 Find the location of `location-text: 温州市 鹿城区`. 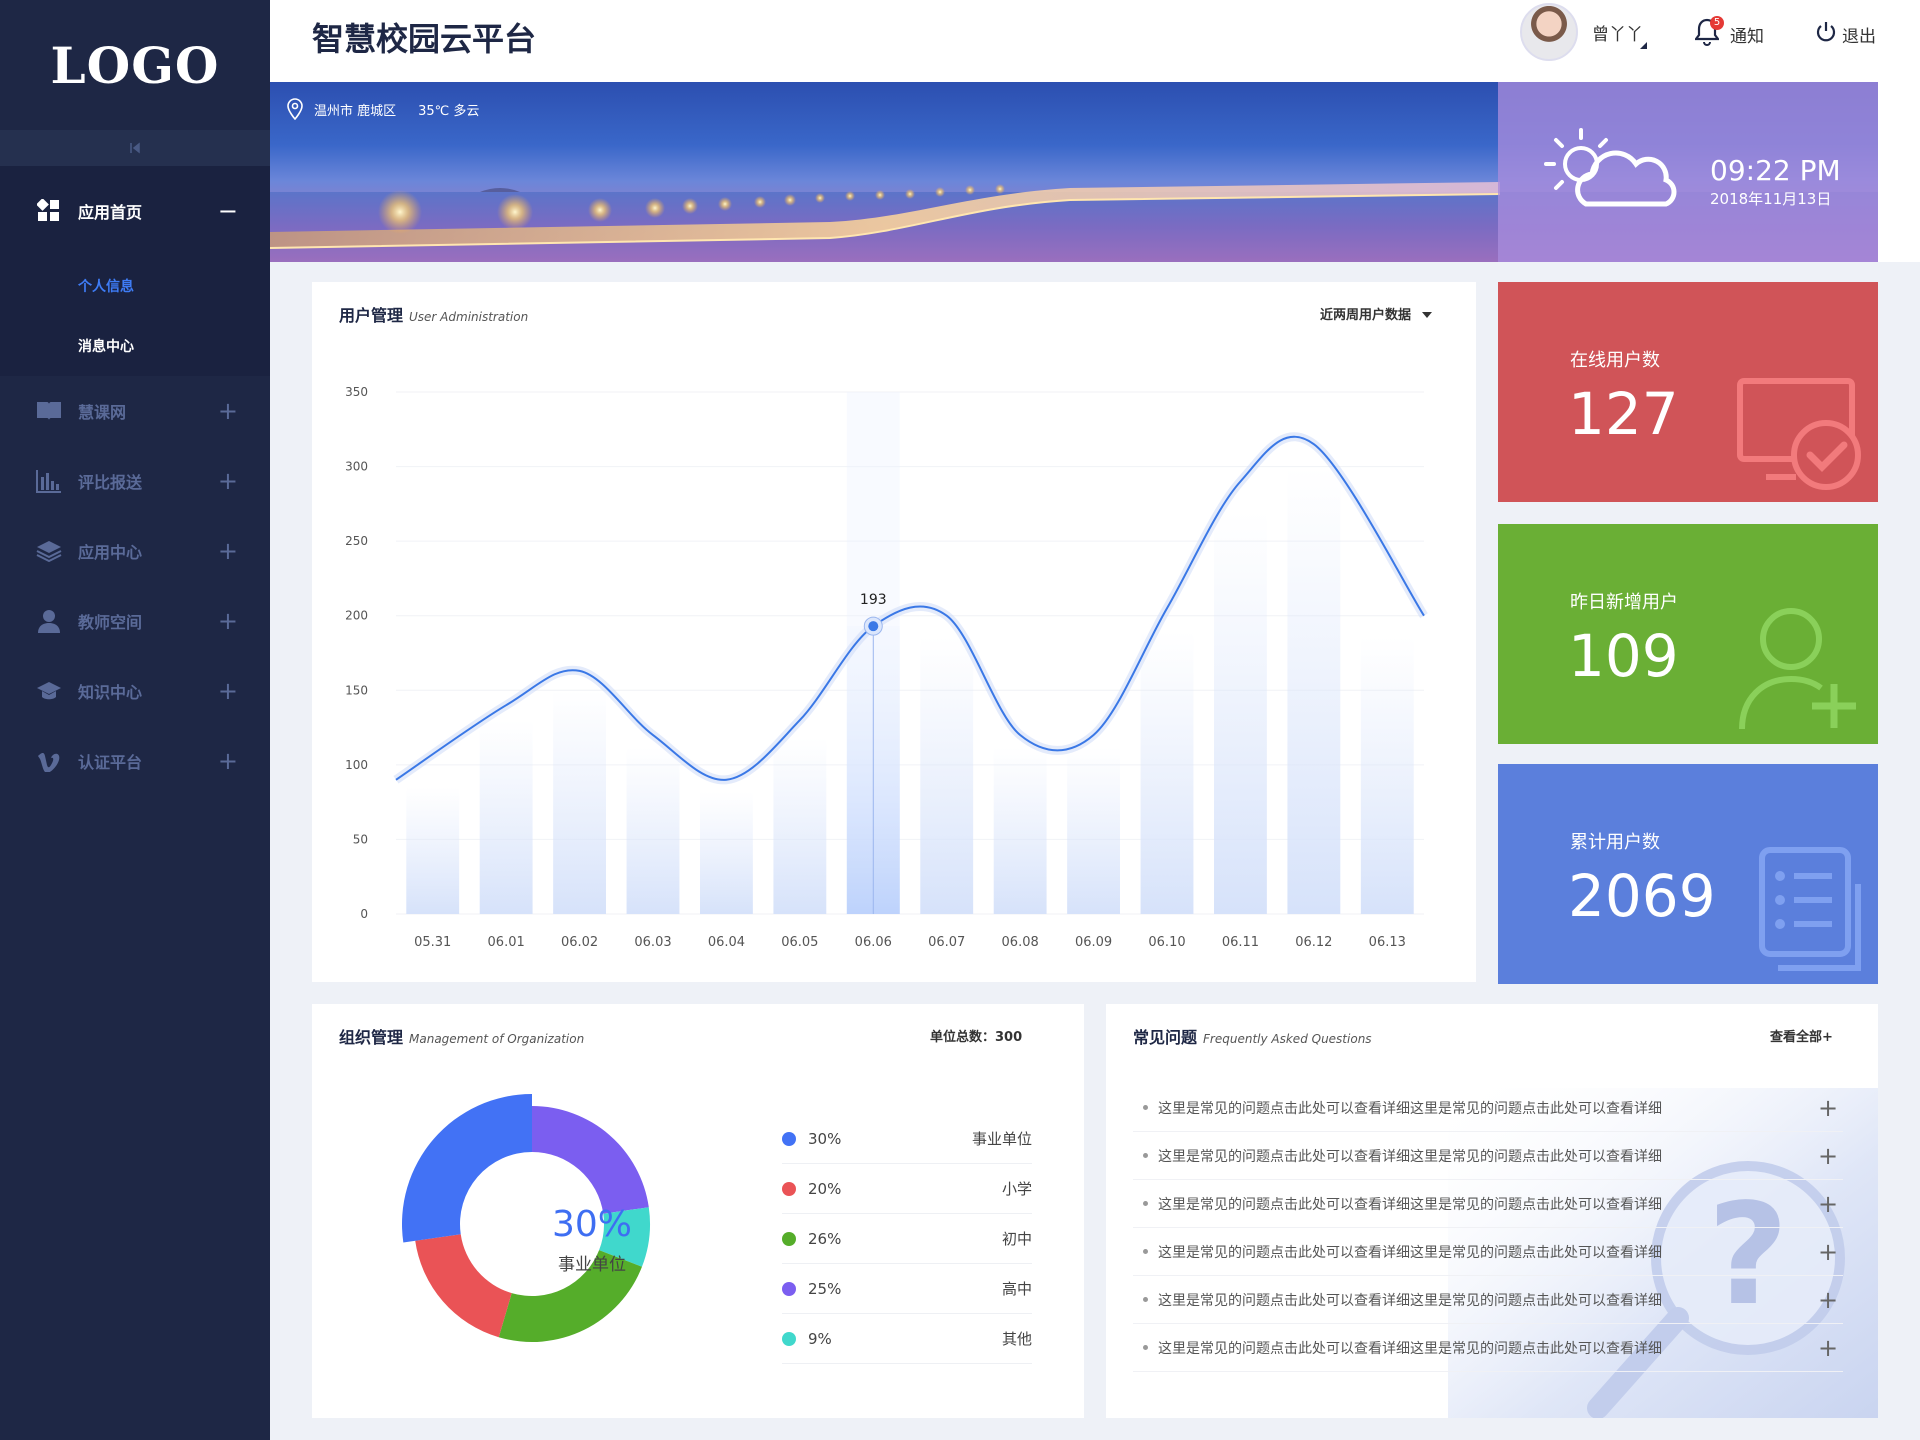

location-text: 温州市 鹿城区 is located at coordinates (355, 111).